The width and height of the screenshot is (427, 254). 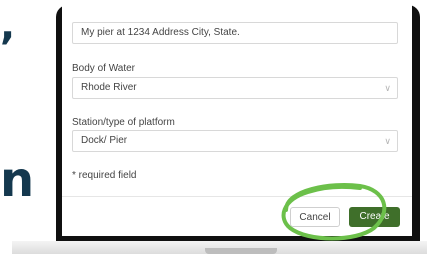 I want to click on create-button: Create, so click(x=374, y=217).